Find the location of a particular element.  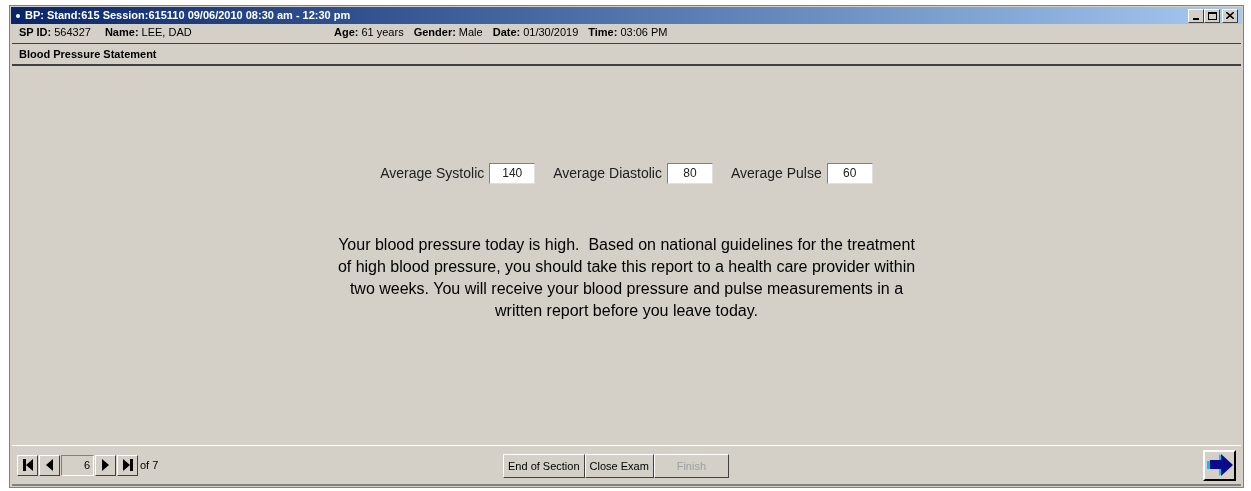

field-label: Name: is located at coordinates (121, 32).